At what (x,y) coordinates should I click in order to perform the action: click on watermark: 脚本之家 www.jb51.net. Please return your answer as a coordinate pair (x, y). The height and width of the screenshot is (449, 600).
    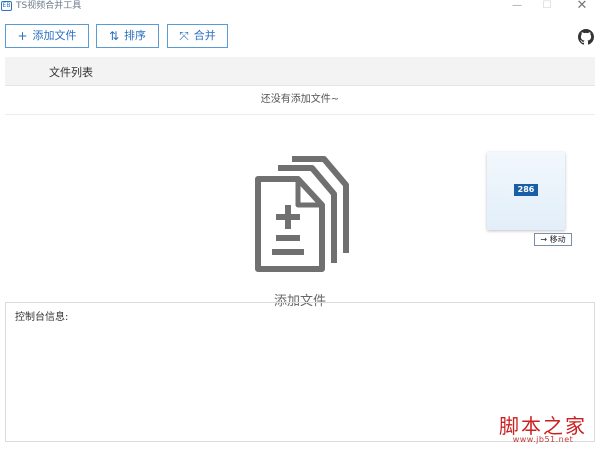
    Looking at the image, I should click on (543, 428).